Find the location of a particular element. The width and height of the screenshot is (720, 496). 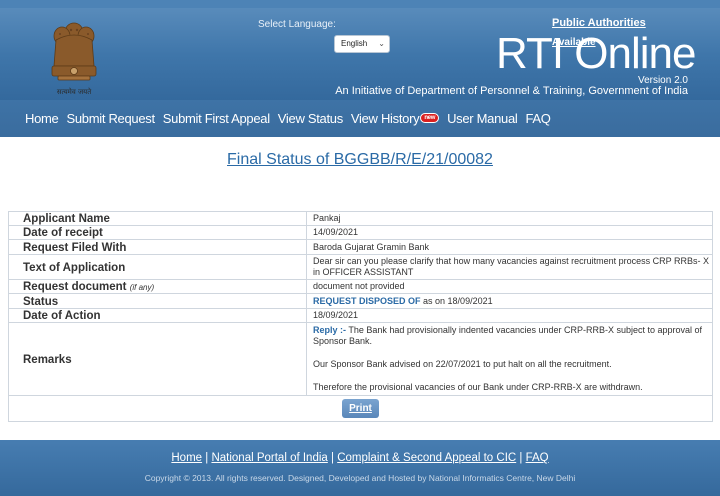

request-filed-with-label: Request Filed With is located at coordinates (157, 247).